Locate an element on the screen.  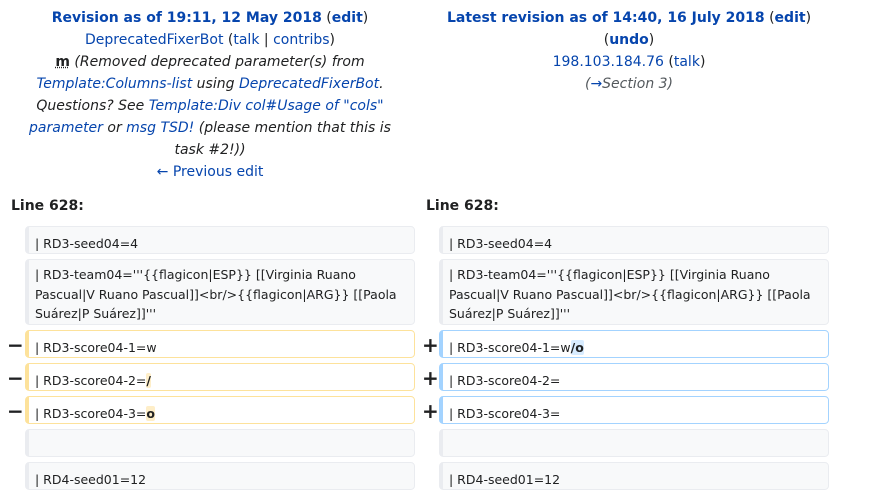
old-edit-paren-close: ) is located at coordinates (365, 18).